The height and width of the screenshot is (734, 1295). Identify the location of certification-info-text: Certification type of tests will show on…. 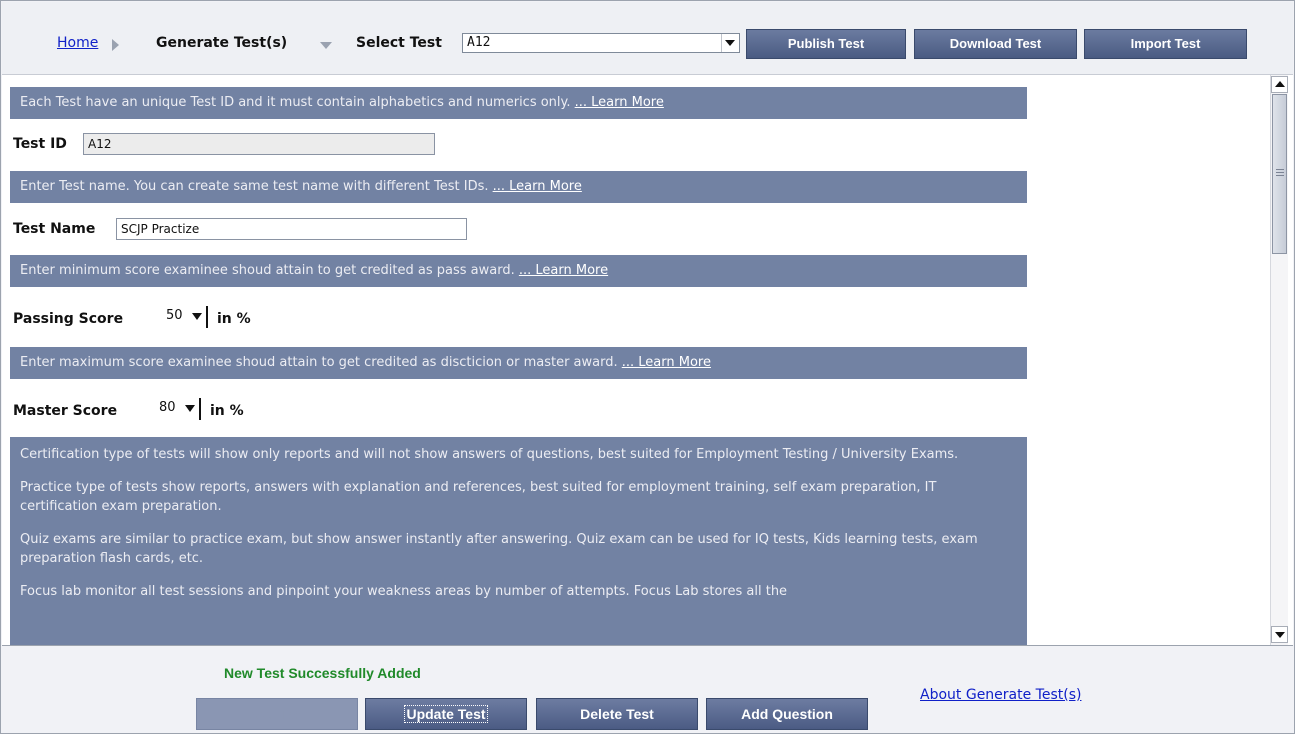
(489, 454).